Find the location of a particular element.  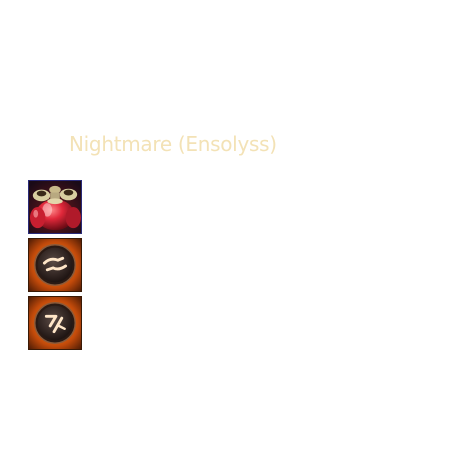

ability-slot-strike is located at coordinates (55, 323).